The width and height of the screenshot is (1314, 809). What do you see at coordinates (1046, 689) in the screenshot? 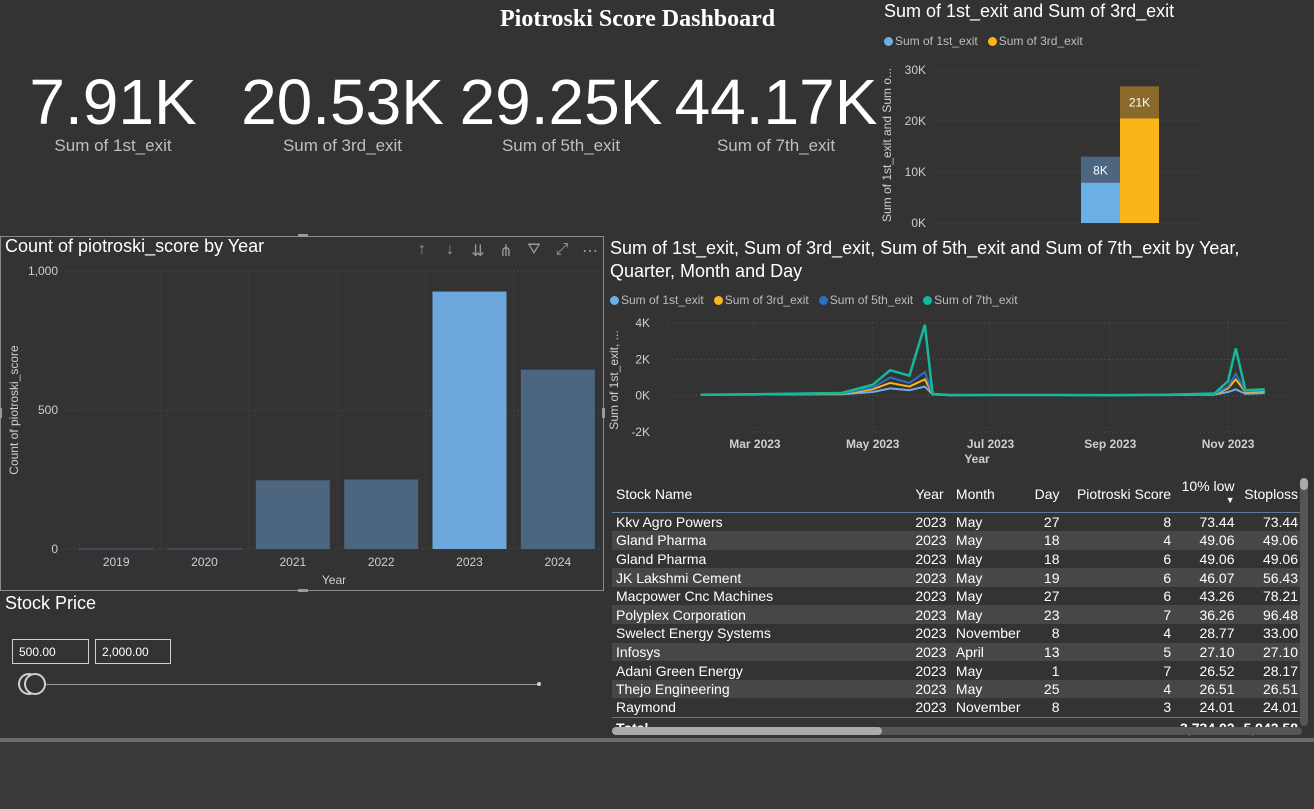
I see `table-cell: 25` at bounding box center [1046, 689].